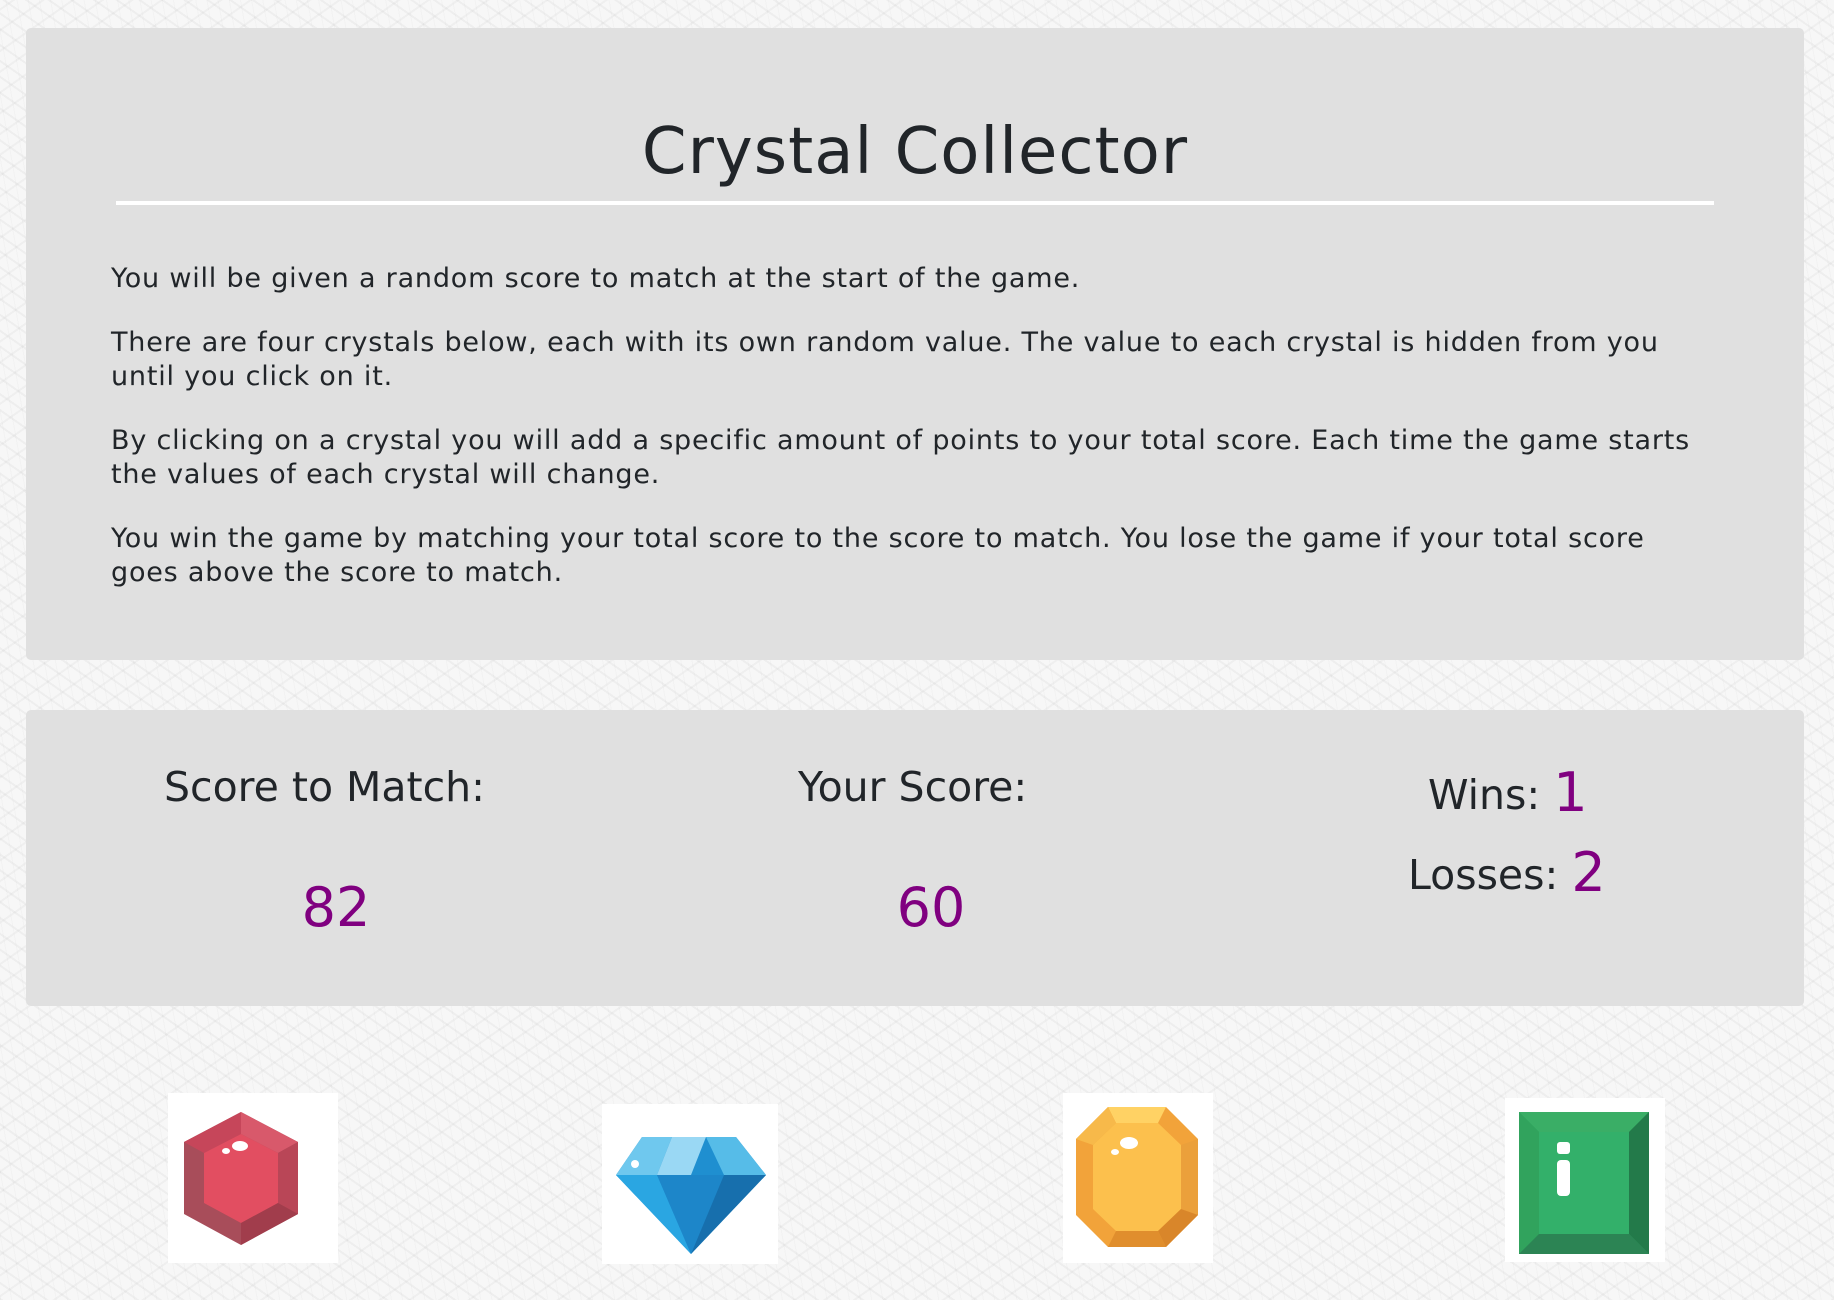  What do you see at coordinates (915, 152) in the screenshot?
I see `game-title: Crystal Collector` at bounding box center [915, 152].